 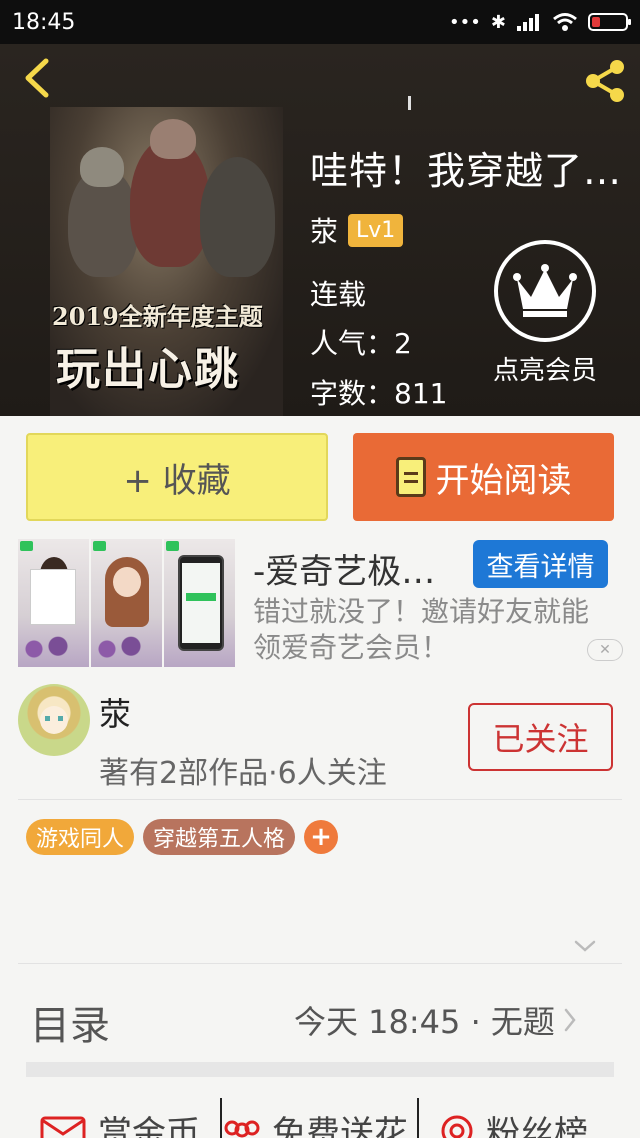 I want to click on reward-coins-label: 赏金币, so click(x=149, y=1126).